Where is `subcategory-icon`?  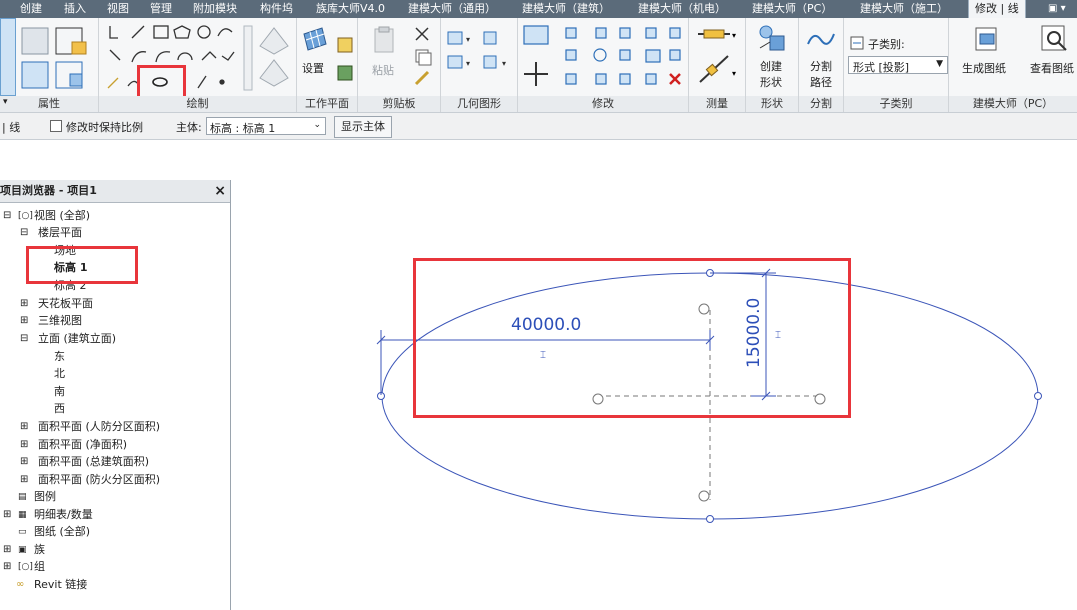
subcategory-icon is located at coordinates (857, 43).